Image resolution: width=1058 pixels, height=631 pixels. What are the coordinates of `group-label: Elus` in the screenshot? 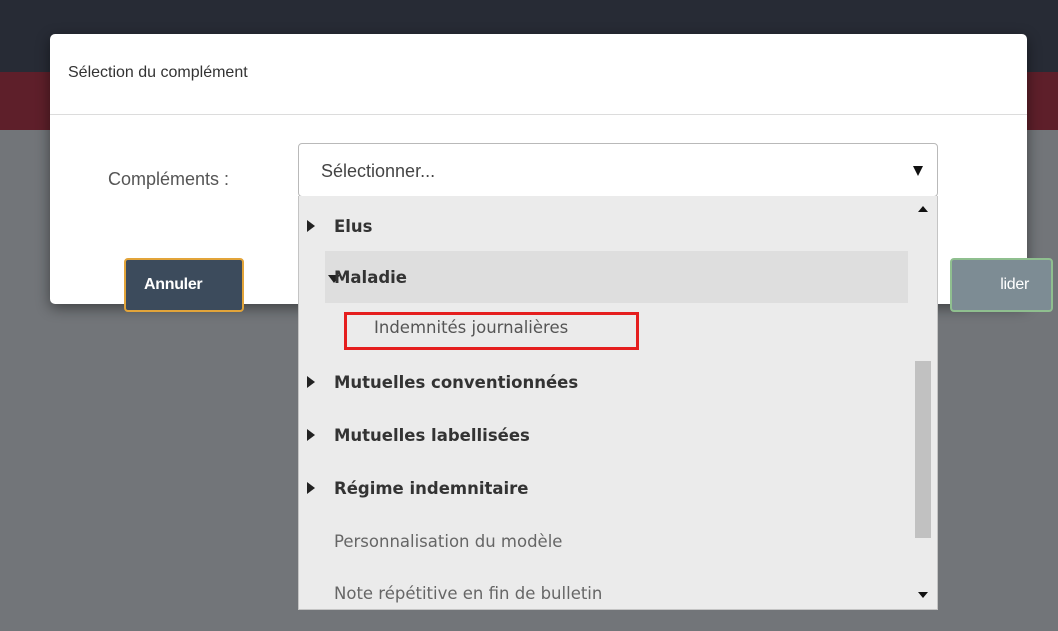 It's located at (353, 226).